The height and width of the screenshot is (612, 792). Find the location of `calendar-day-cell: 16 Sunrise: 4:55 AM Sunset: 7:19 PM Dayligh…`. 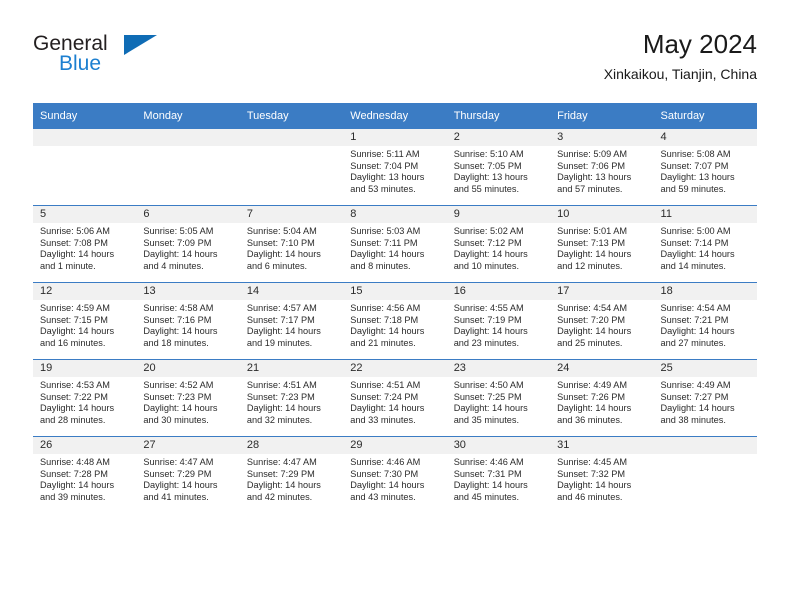

calendar-day-cell: 16 Sunrise: 4:55 AM Sunset: 7:19 PM Dayligh… is located at coordinates (498, 321).